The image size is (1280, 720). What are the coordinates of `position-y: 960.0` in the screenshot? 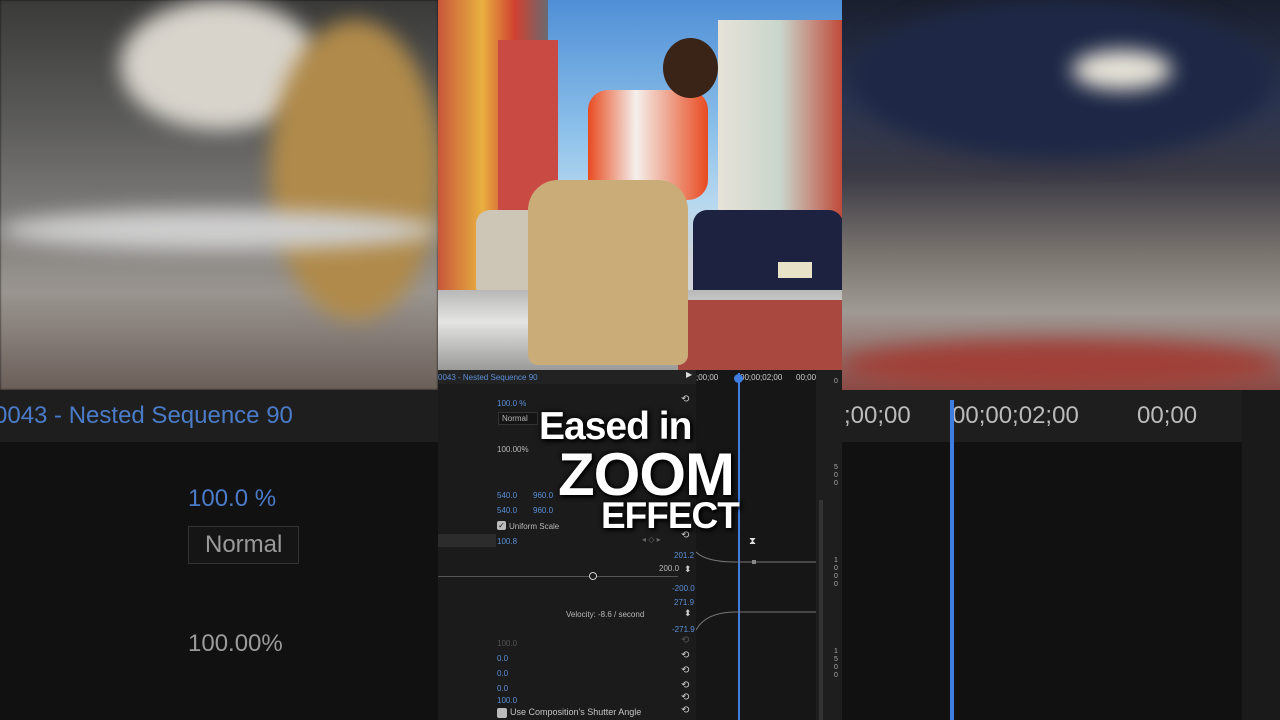 It's located at (543, 495).